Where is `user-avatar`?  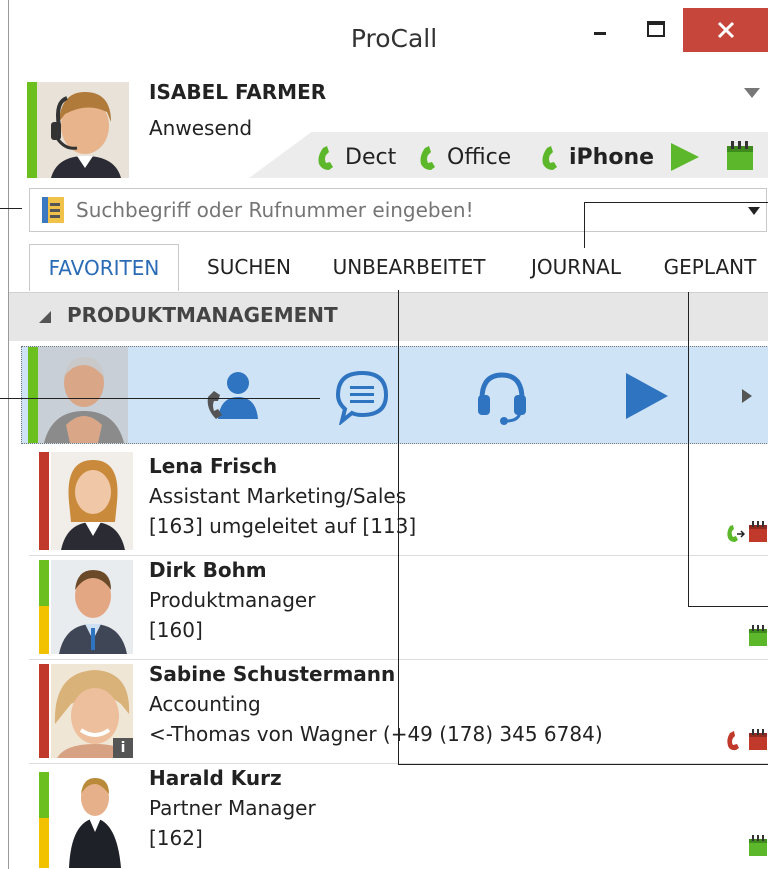
user-avatar is located at coordinates (83, 130).